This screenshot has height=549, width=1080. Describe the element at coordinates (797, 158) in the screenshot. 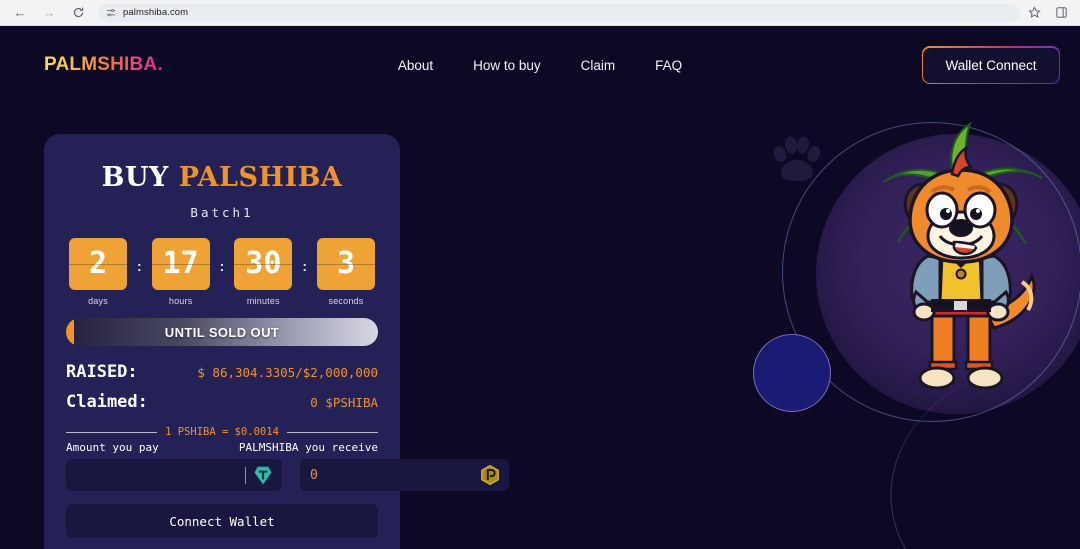

I see `paw-print-icon` at that location.